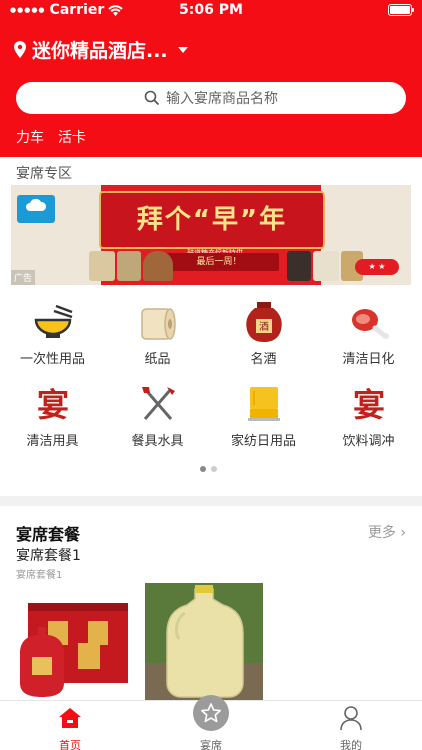 The width and height of the screenshot is (422, 750). I want to click on category-label: 清洁用具, so click(52, 441).